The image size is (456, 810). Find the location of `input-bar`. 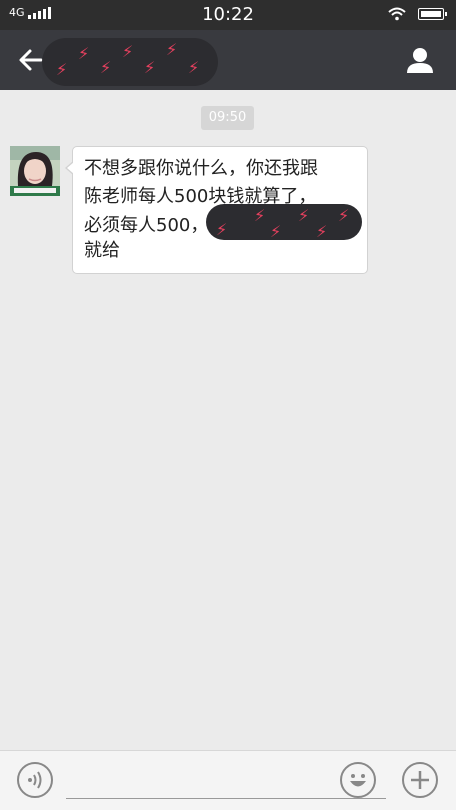

input-bar is located at coordinates (228, 780).